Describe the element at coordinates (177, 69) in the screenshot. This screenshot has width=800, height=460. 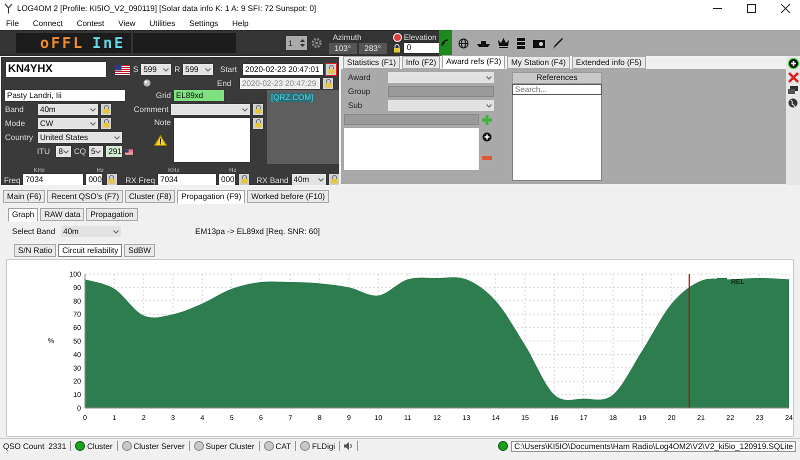
I see `field-label: R` at that location.